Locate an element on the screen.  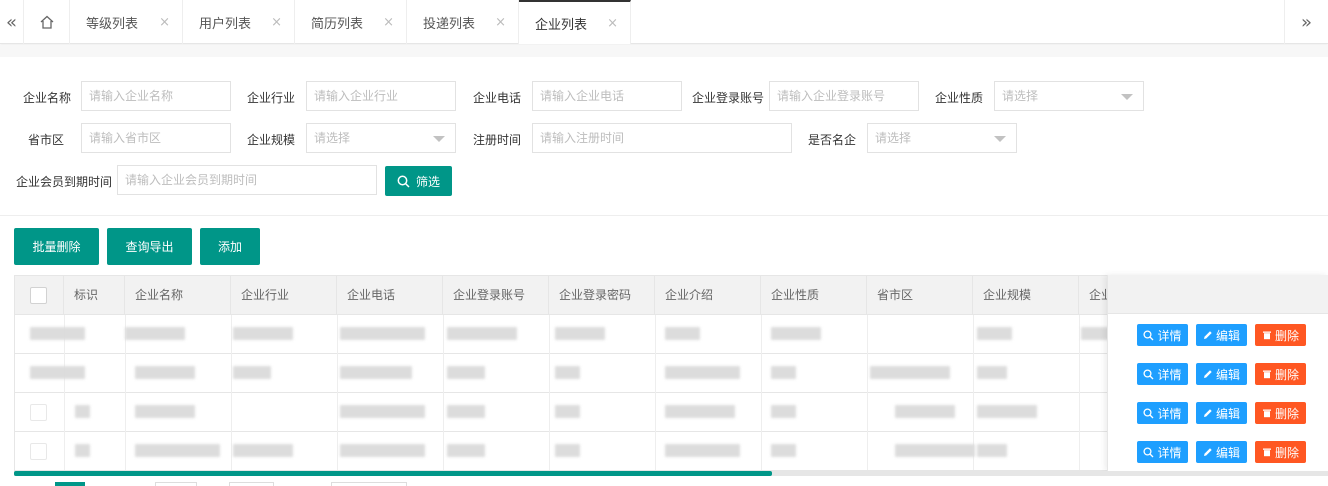
famous-select: 请选择 is located at coordinates (942, 138).